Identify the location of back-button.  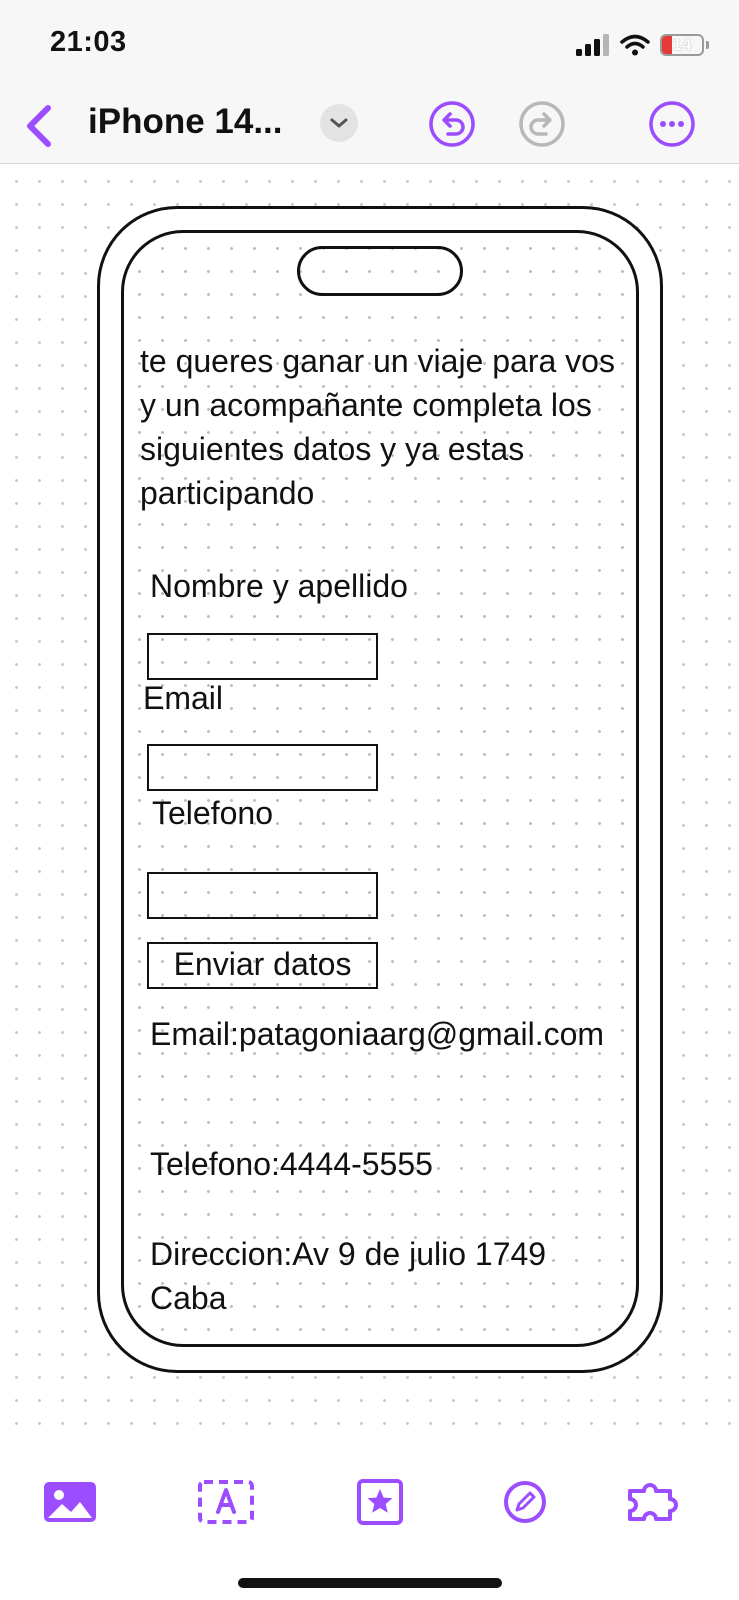
(40, 125).